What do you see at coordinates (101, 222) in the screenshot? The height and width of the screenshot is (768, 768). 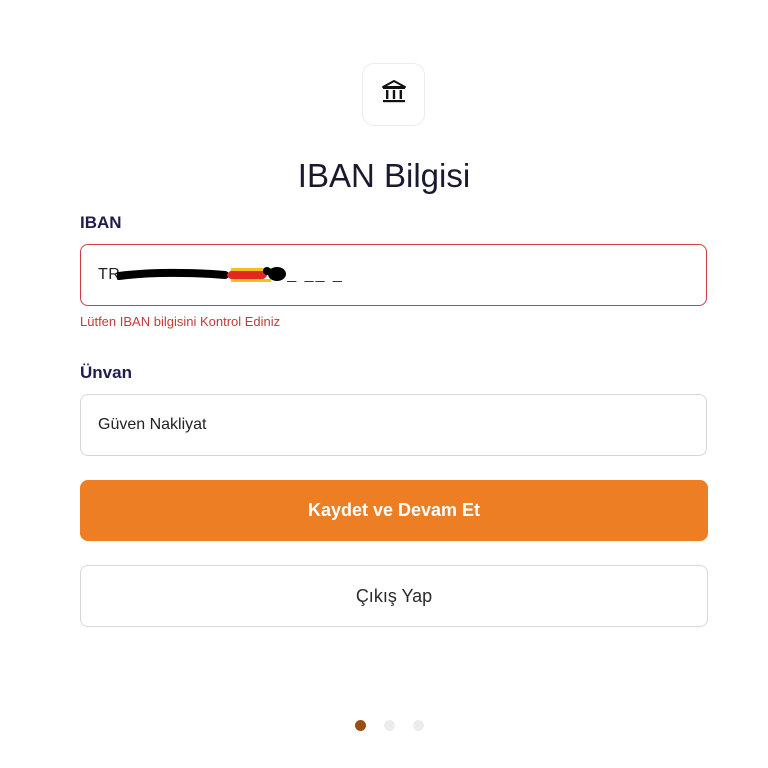 I see `iban-label: IBAN` at bounding box center [101, 222].